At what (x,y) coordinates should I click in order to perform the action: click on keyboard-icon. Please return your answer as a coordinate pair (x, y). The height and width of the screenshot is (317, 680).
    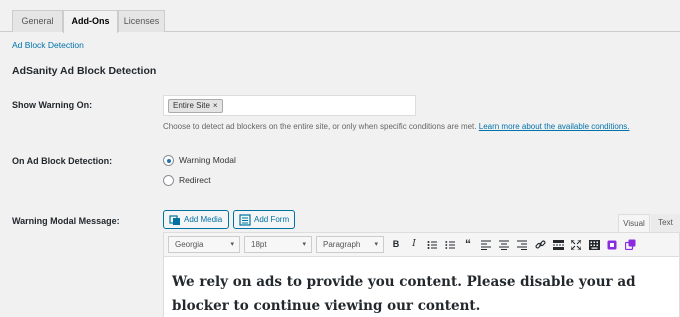
    Looking at the image, I should click on (594, 244).